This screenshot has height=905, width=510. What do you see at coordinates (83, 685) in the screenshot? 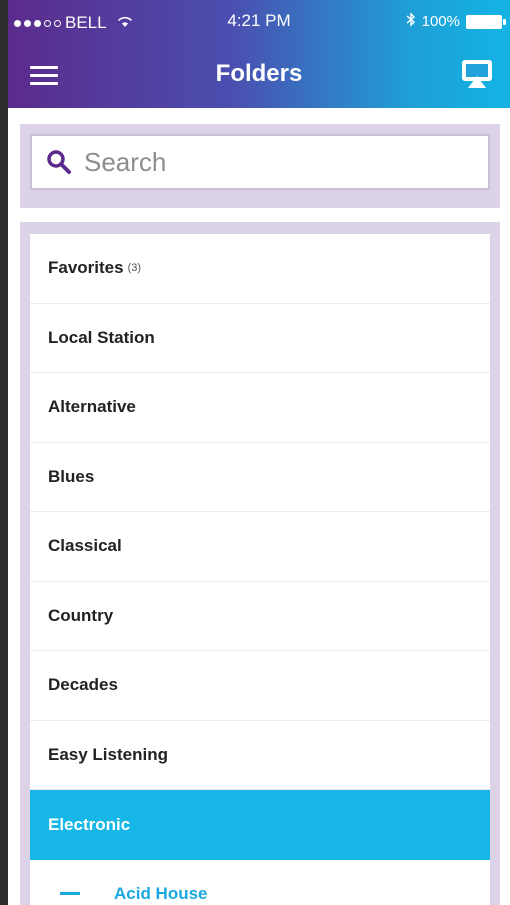
I see `folder-label: Decades` at bounding box center [83, 685].